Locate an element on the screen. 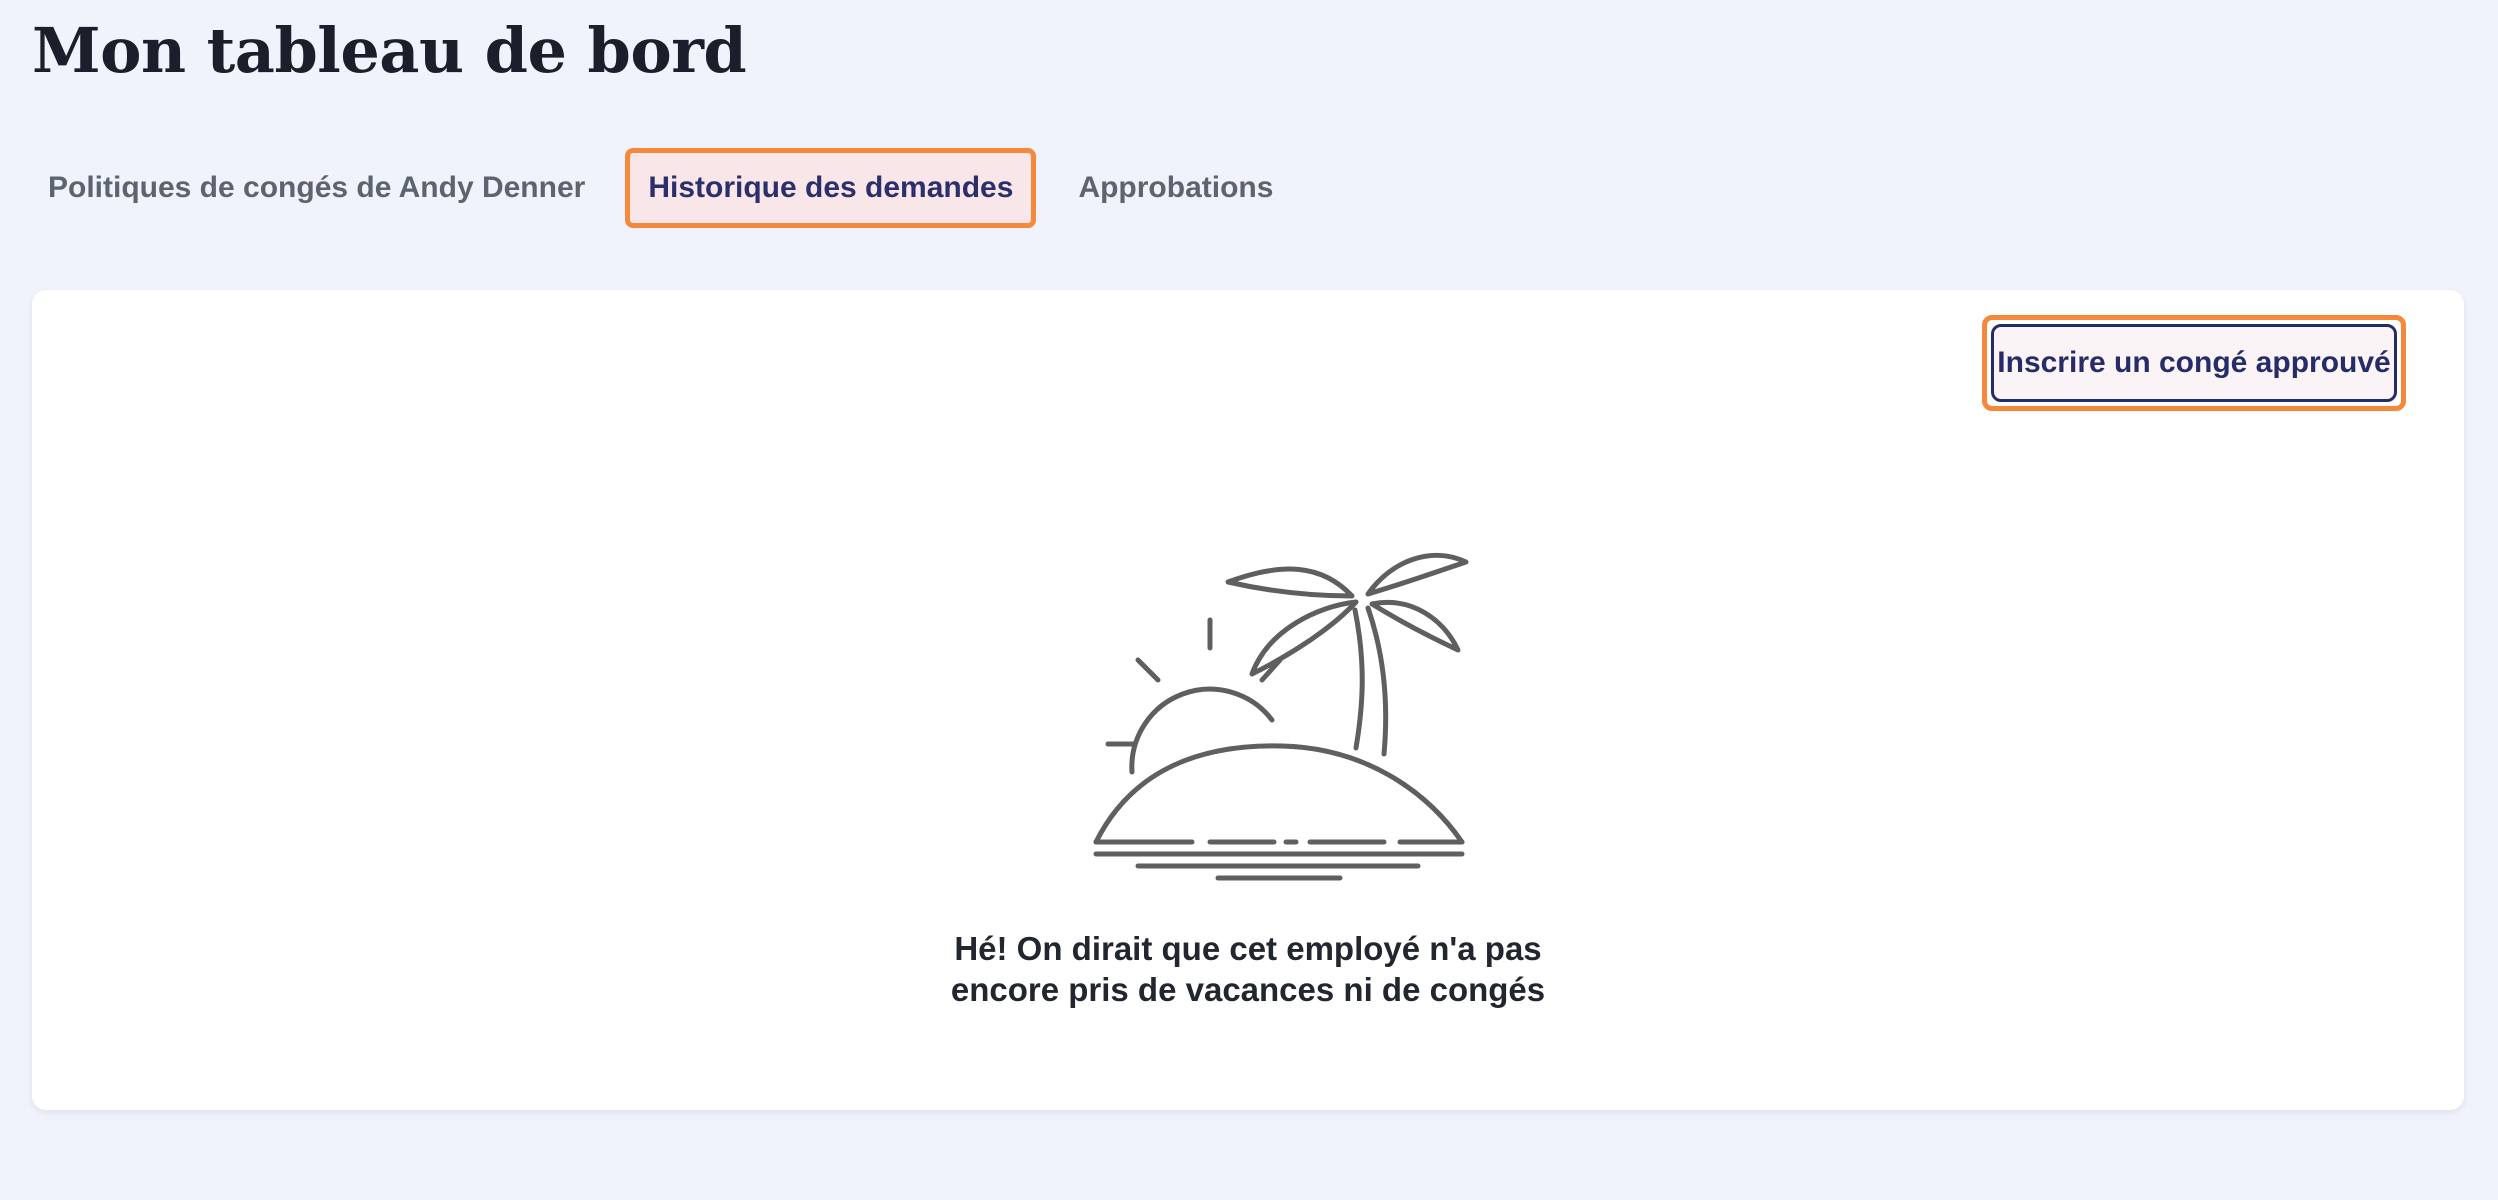  page-title: Mon tableau de bord is located at coordinates (389, 50).